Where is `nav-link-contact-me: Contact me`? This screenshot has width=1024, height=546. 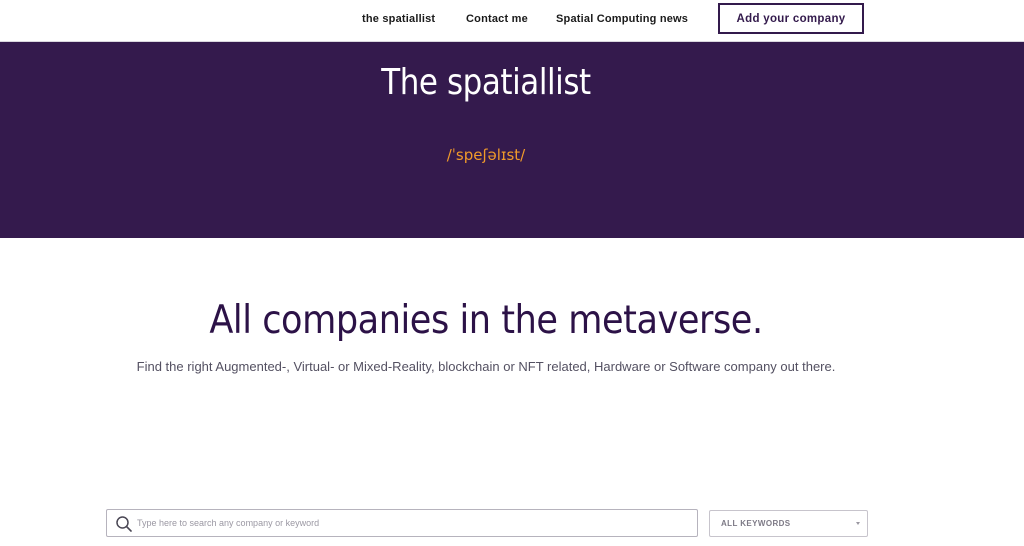 nav-link-contact-me: Contact me is located at coordinates (497, 19).